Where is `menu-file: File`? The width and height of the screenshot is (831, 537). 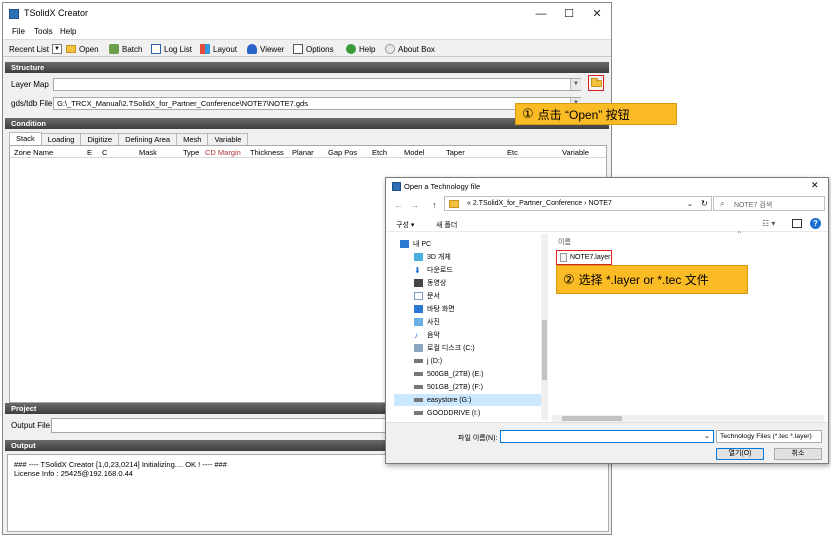
menu-file: File is located at coordinates (18, 31).